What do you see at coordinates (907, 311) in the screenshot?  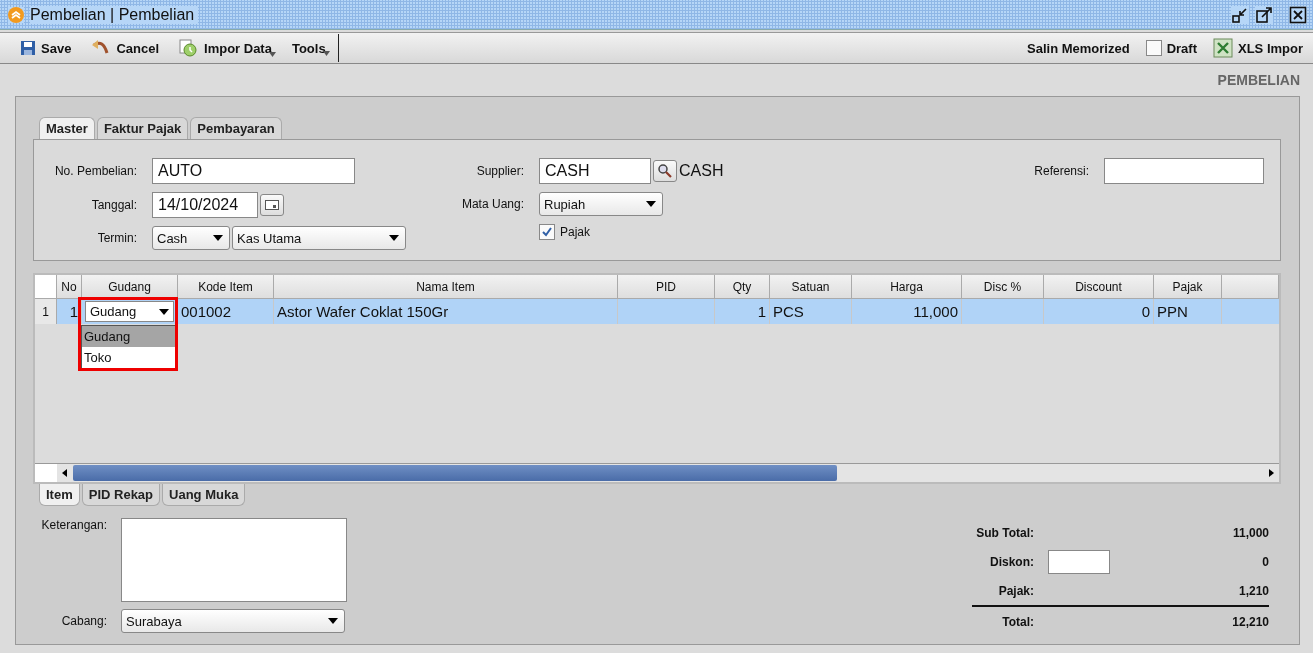 I see `table-cell: 11,000` at bounding box center [907, 311].